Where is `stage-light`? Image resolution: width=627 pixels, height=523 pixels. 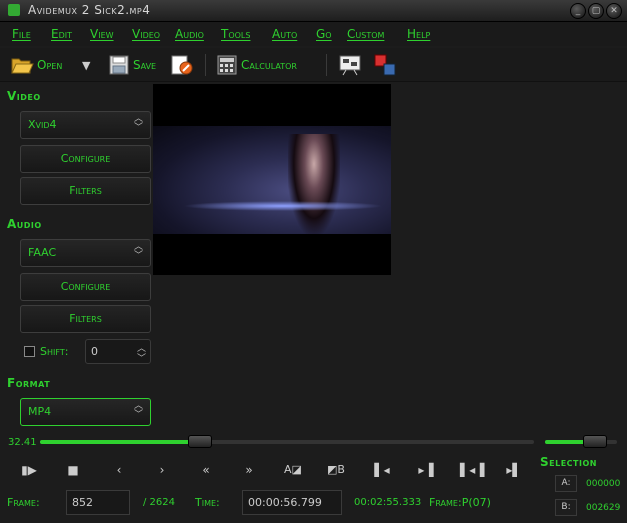
stage-light is located at coordinates (283, 206).